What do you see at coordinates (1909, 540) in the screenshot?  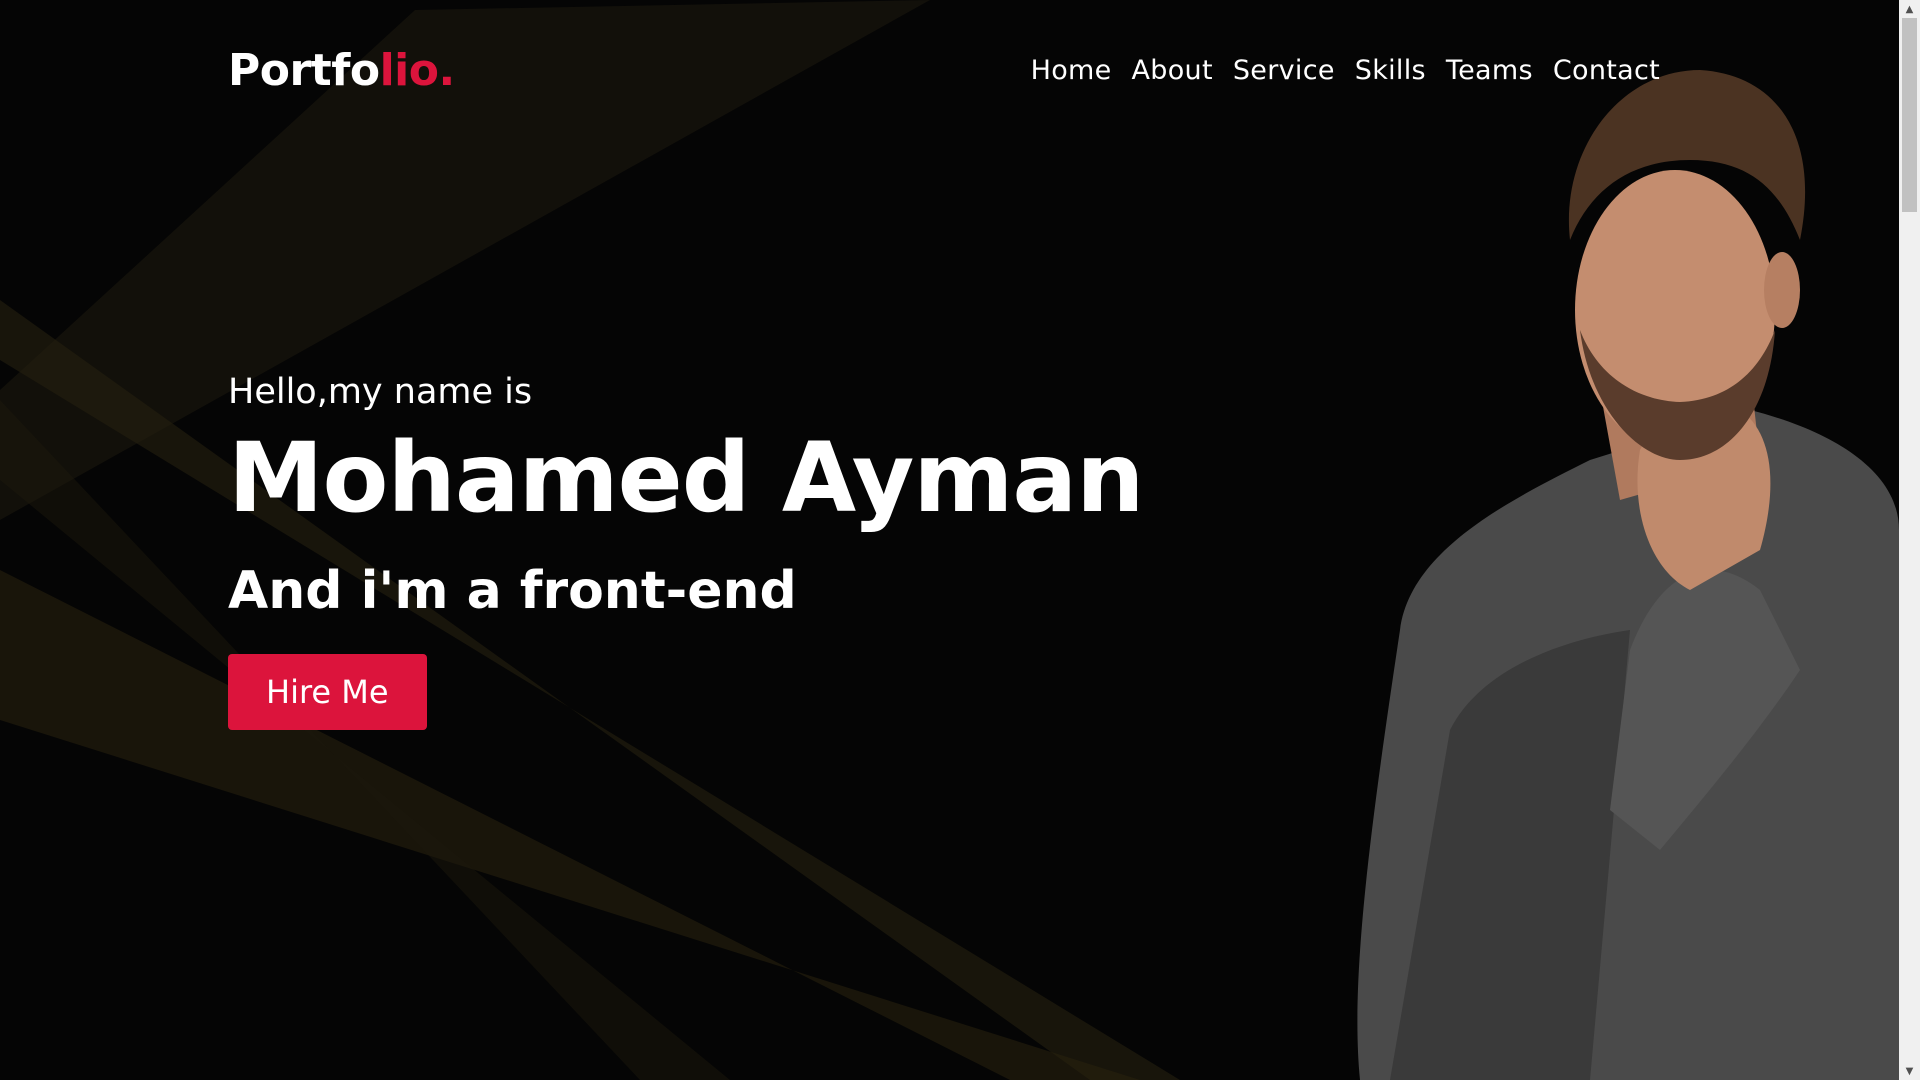 I see `vertical-scrollbar: ▲ ▼` at bounding box center [1909, 540].